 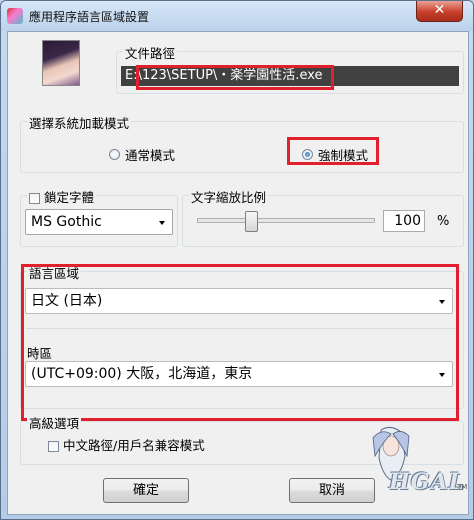 I want to click on avatar, so click(x=61, y=63).